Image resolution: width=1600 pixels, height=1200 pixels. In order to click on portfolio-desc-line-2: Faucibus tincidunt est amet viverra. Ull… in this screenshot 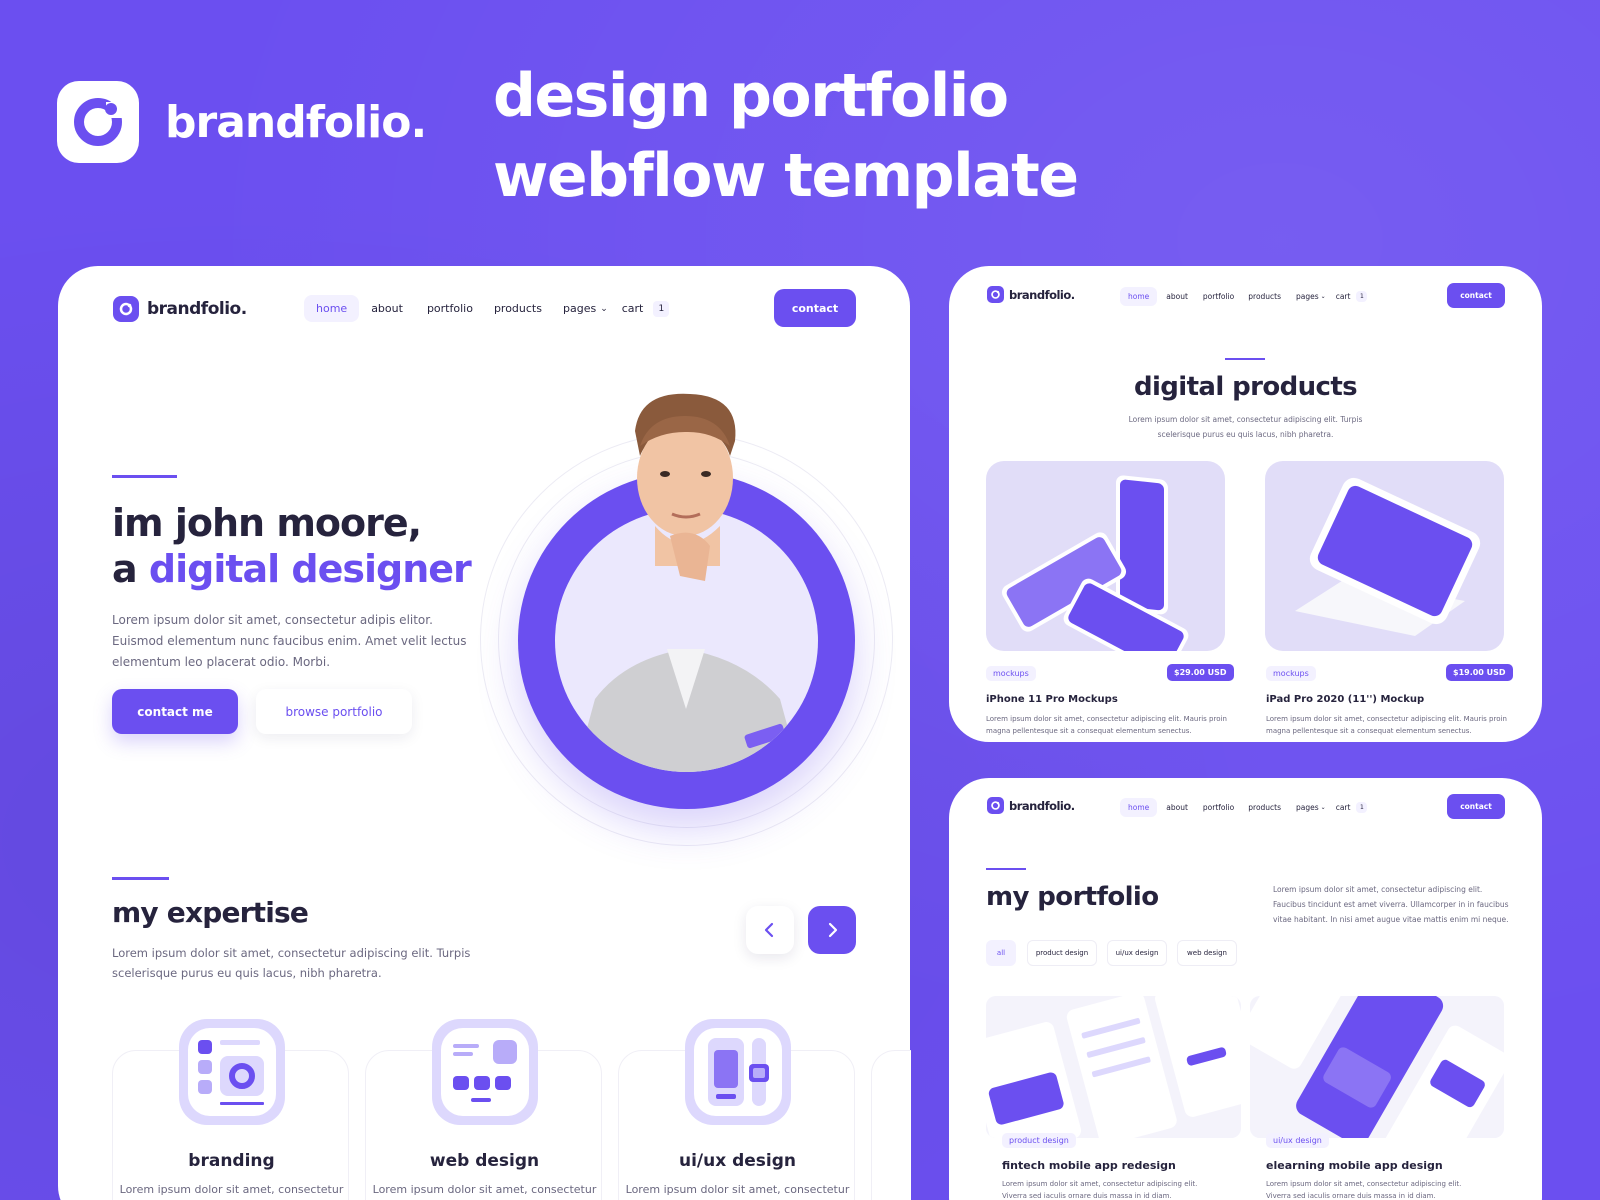, I will do `click(1391, 904)`.